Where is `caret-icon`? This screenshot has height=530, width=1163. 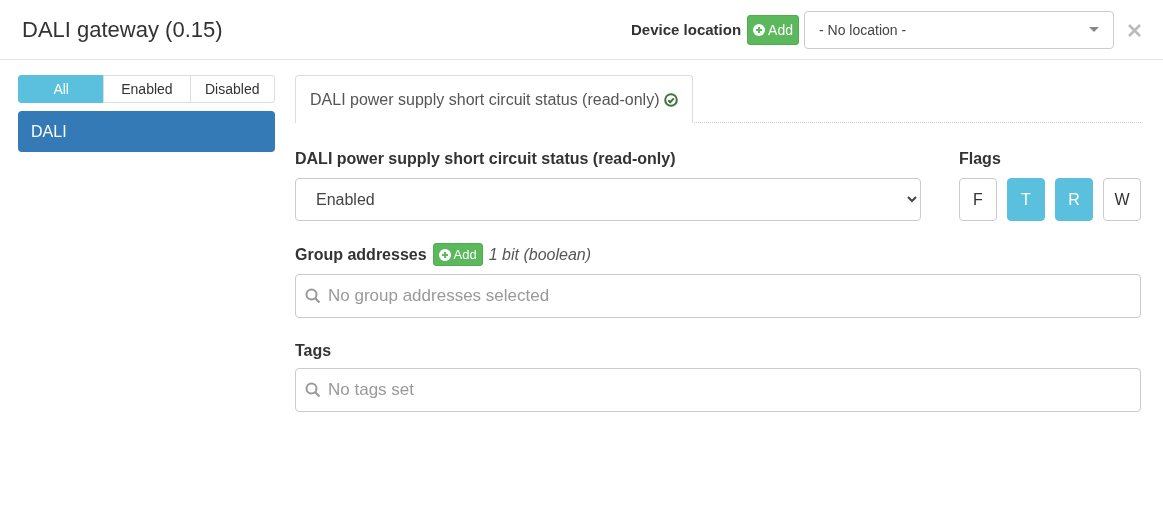 caret-icon is located at coordinates (1094, 29).